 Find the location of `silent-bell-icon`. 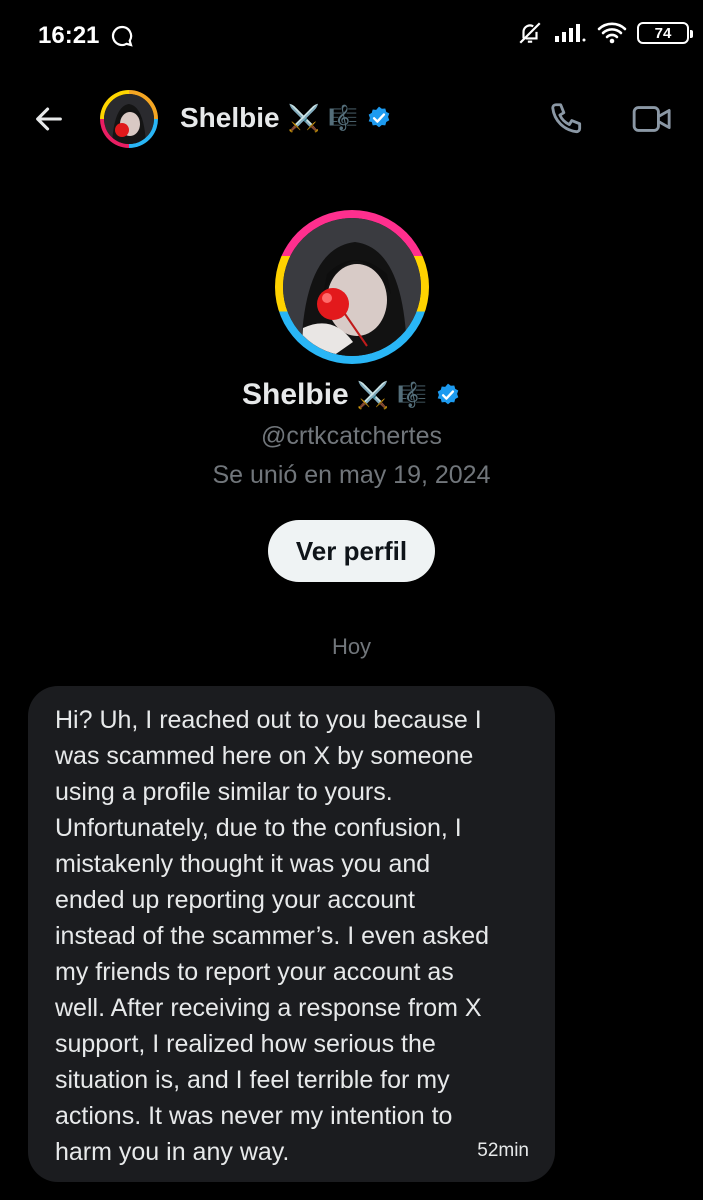

silent-bell-icon is located at coordinates (530, 33).